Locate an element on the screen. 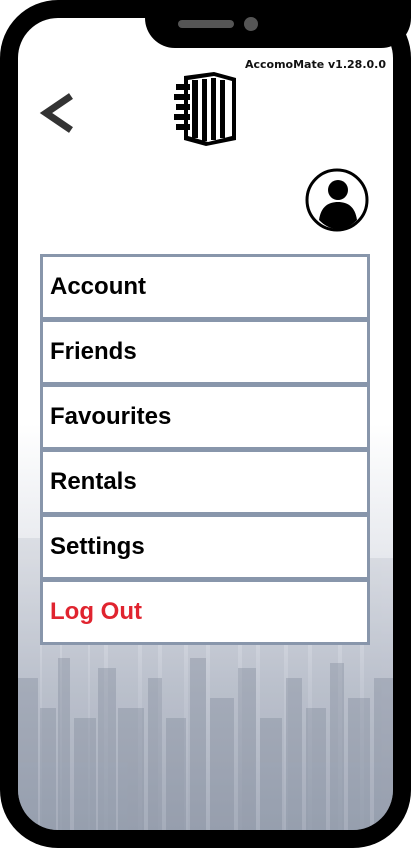  menu-item-label: Settings is located at coordinates (97, 546).